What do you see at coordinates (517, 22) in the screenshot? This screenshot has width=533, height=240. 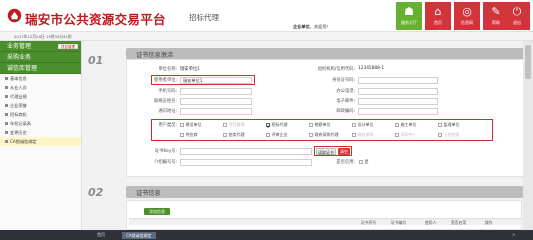 I see `logout-label: 退出` at bounding box center [517, 22].